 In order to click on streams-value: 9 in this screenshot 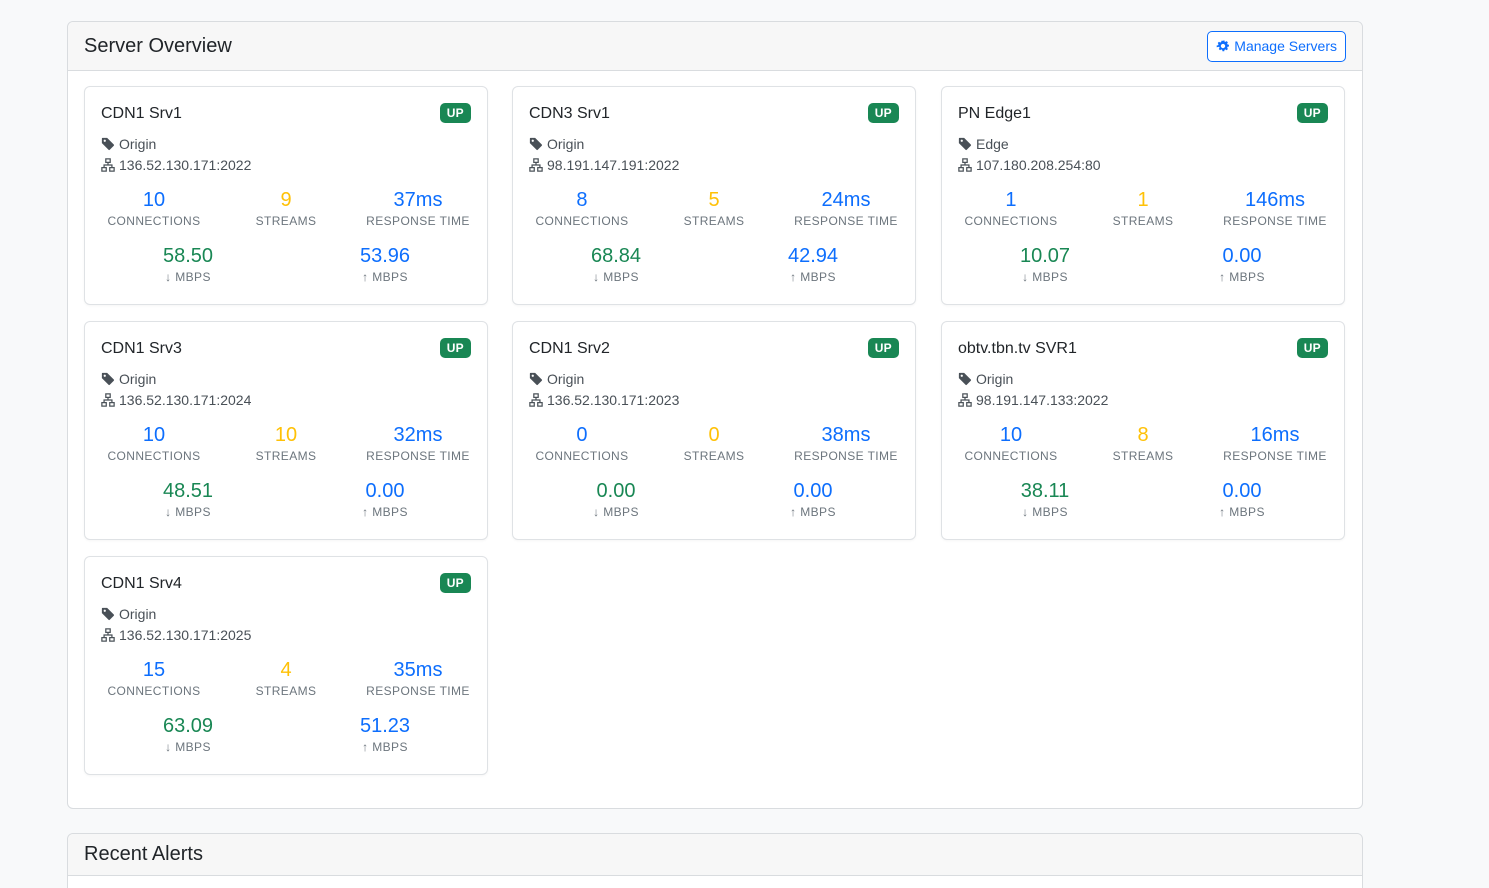, I will do `click(286, 200)`.